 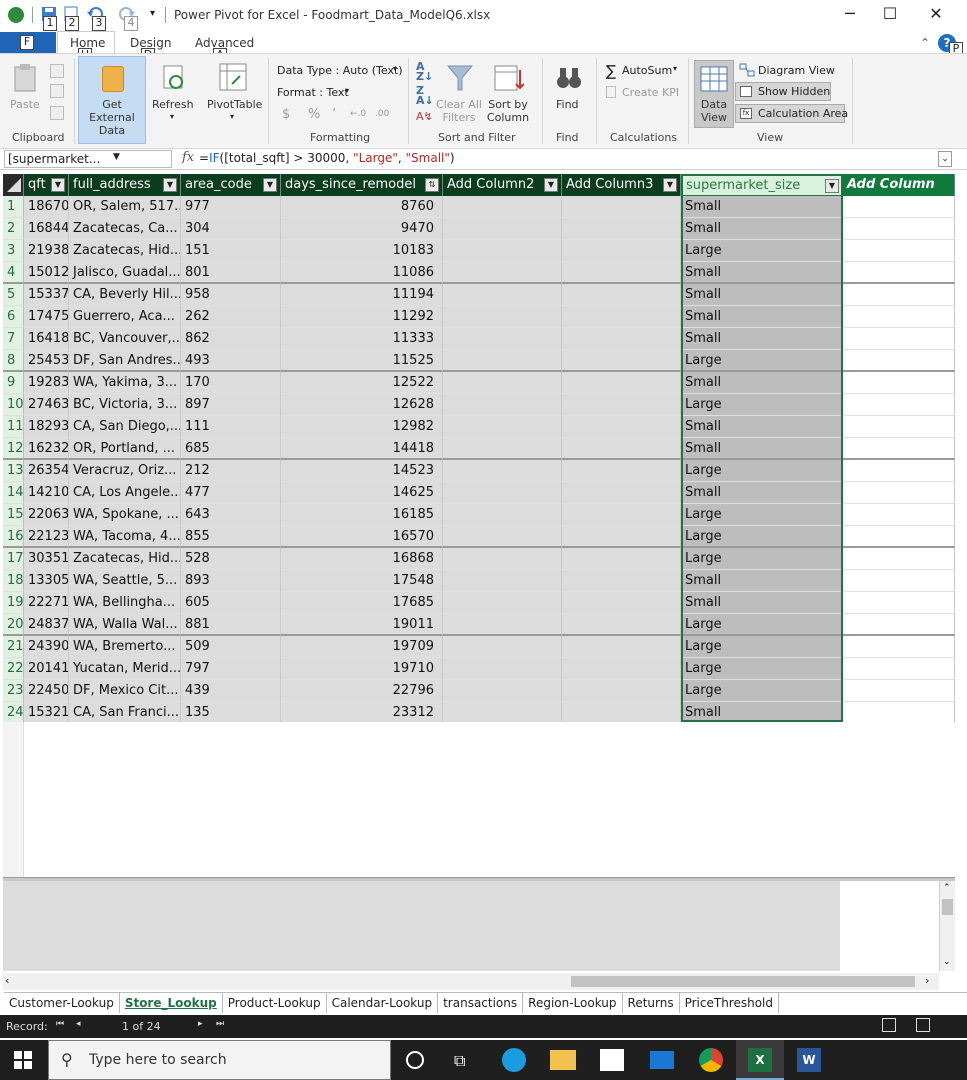 What do you see at coordinates (13, 207) in the screenshot?
I see `row-number: 1` at bounding box center [13, 207].